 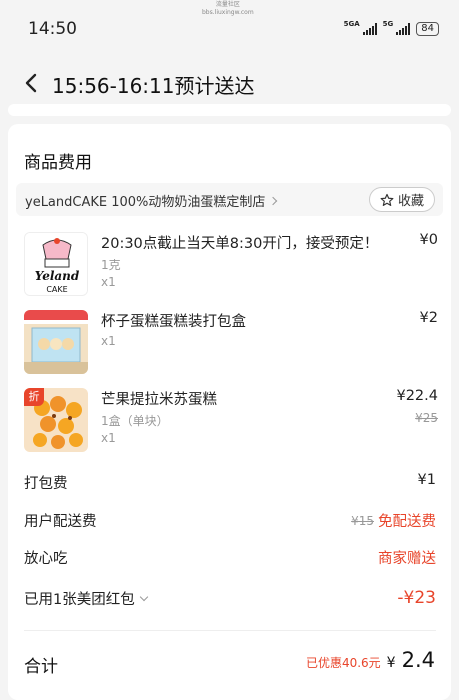 What do you see at coordinates (426, 480) in the screenshot?
I see `packing-fee-value: ¥1` at bounding box center [426, 480].